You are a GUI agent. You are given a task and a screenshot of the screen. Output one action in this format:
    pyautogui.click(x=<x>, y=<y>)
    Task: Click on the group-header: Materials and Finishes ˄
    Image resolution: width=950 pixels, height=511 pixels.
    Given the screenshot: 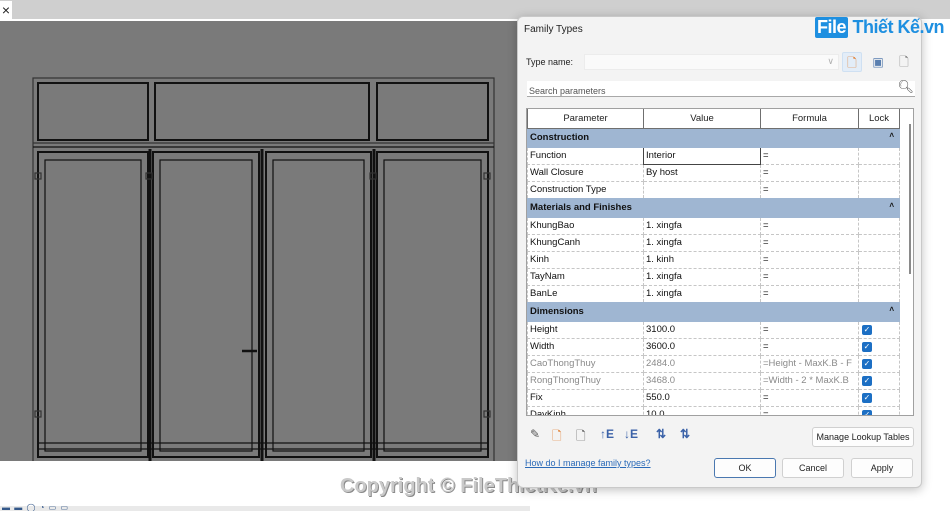 What is the action you would take?
    pyautogui.click(x=713, y=207)
    